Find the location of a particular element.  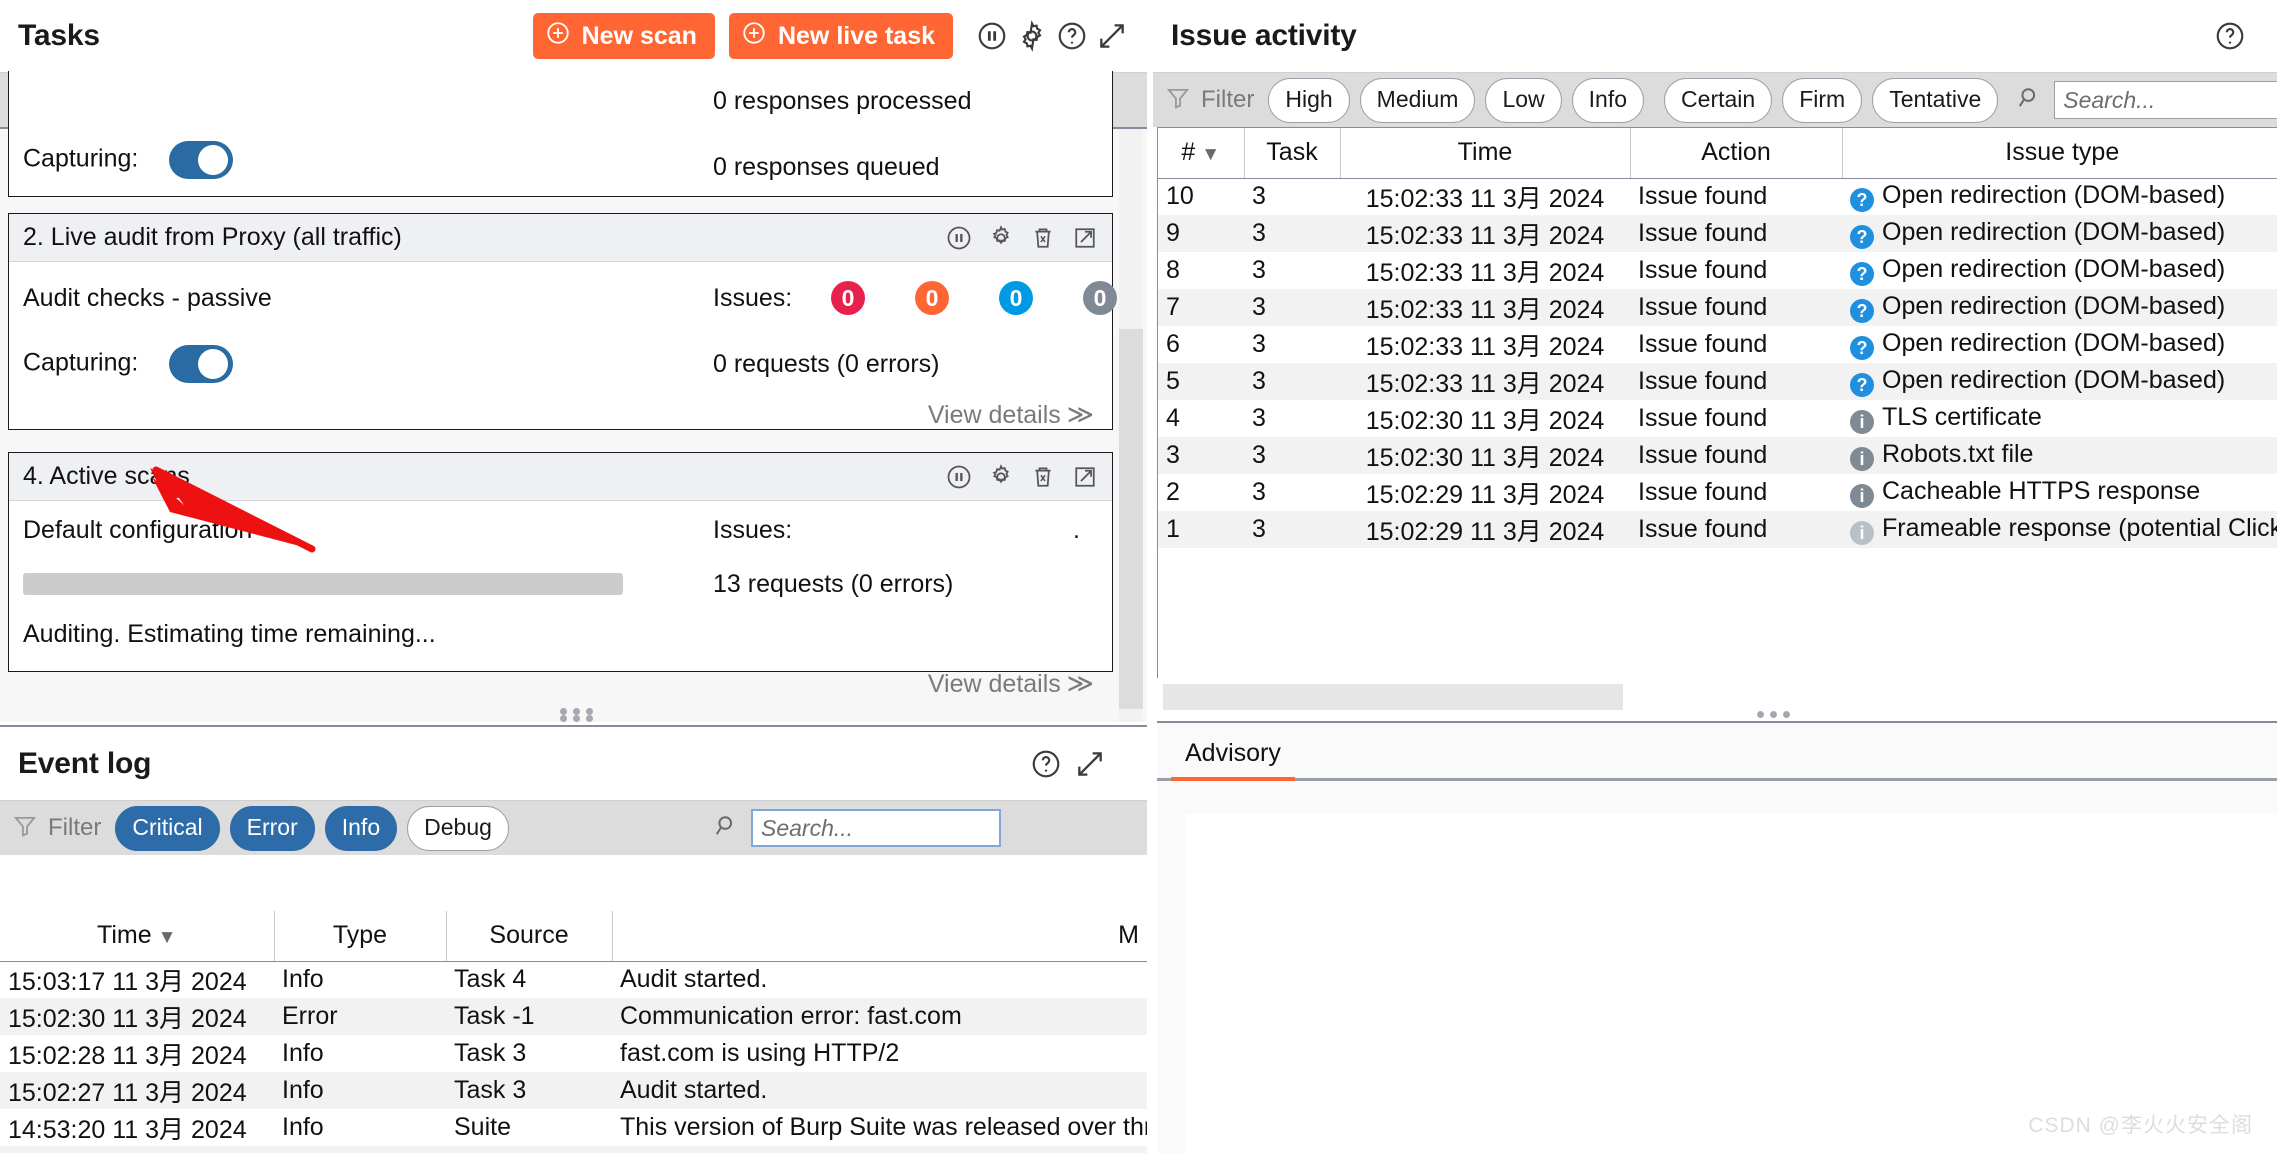

severity-pill-medium: Medium is located at coordinates (1417, 100).